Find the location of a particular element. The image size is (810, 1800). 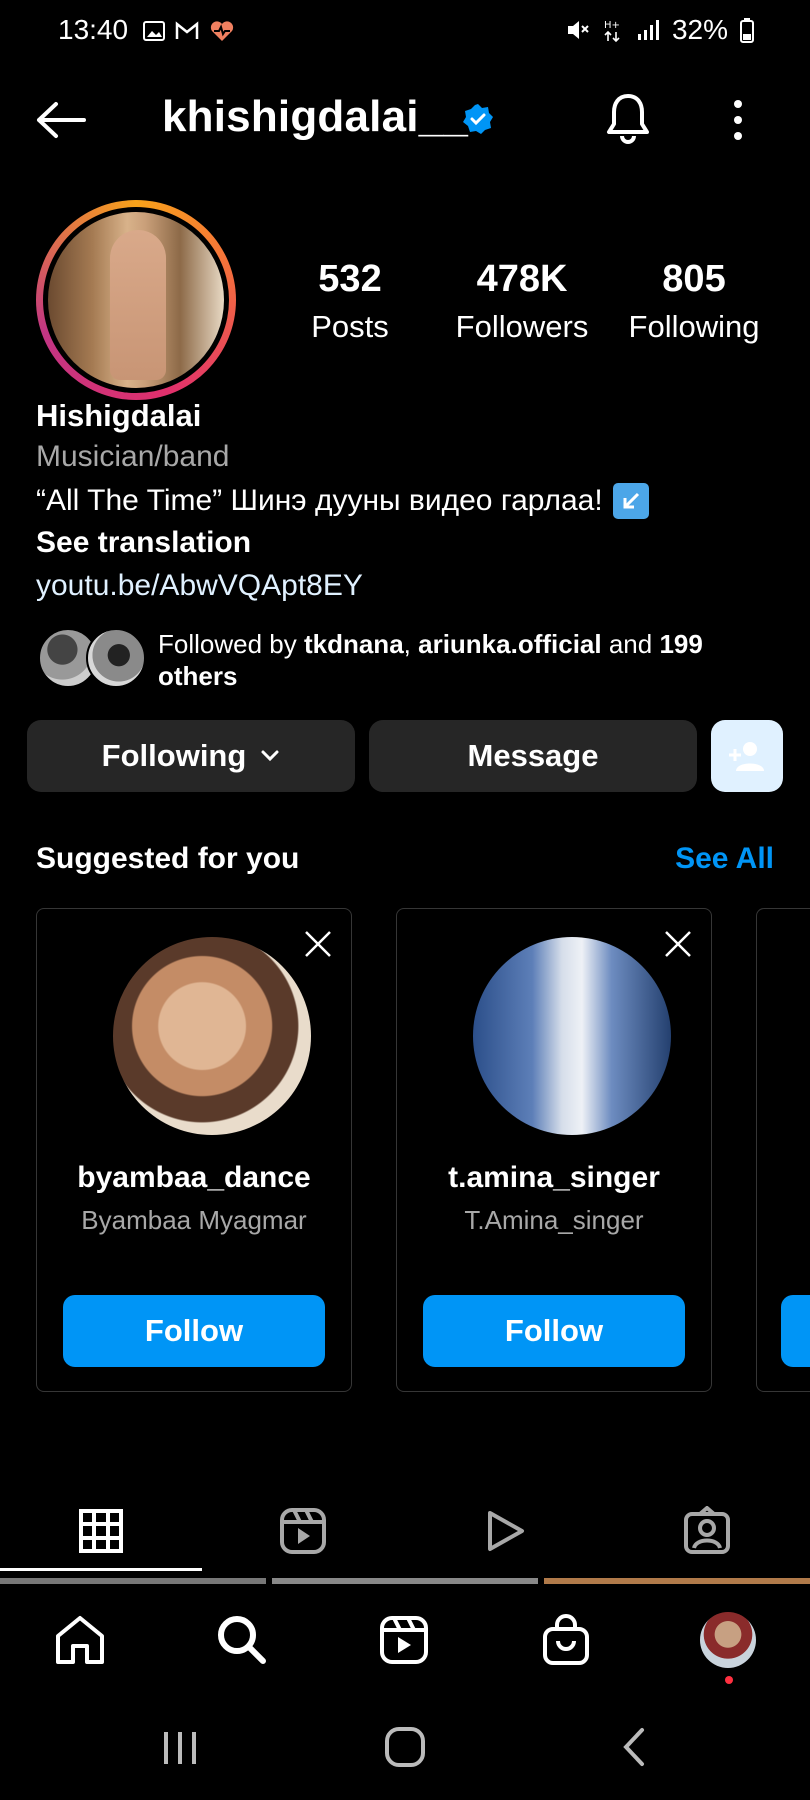

back-system-button is located at coordinates (633, 1747).